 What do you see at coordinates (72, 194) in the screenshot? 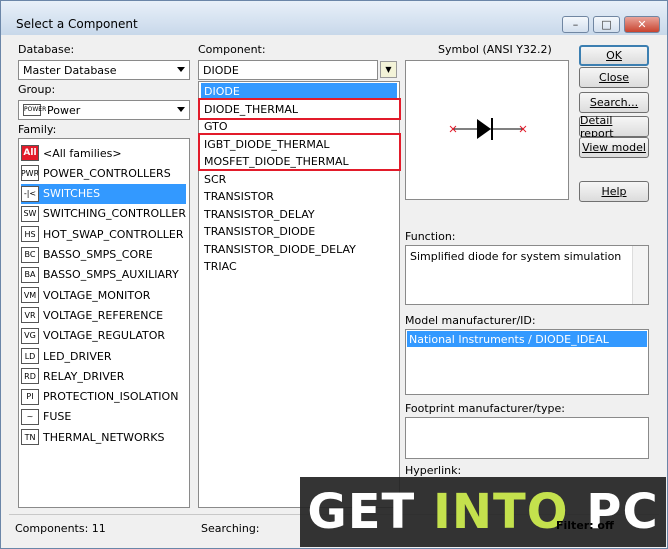
I see `family-item-label: SWITCHES` at bounding box center [72, 194].